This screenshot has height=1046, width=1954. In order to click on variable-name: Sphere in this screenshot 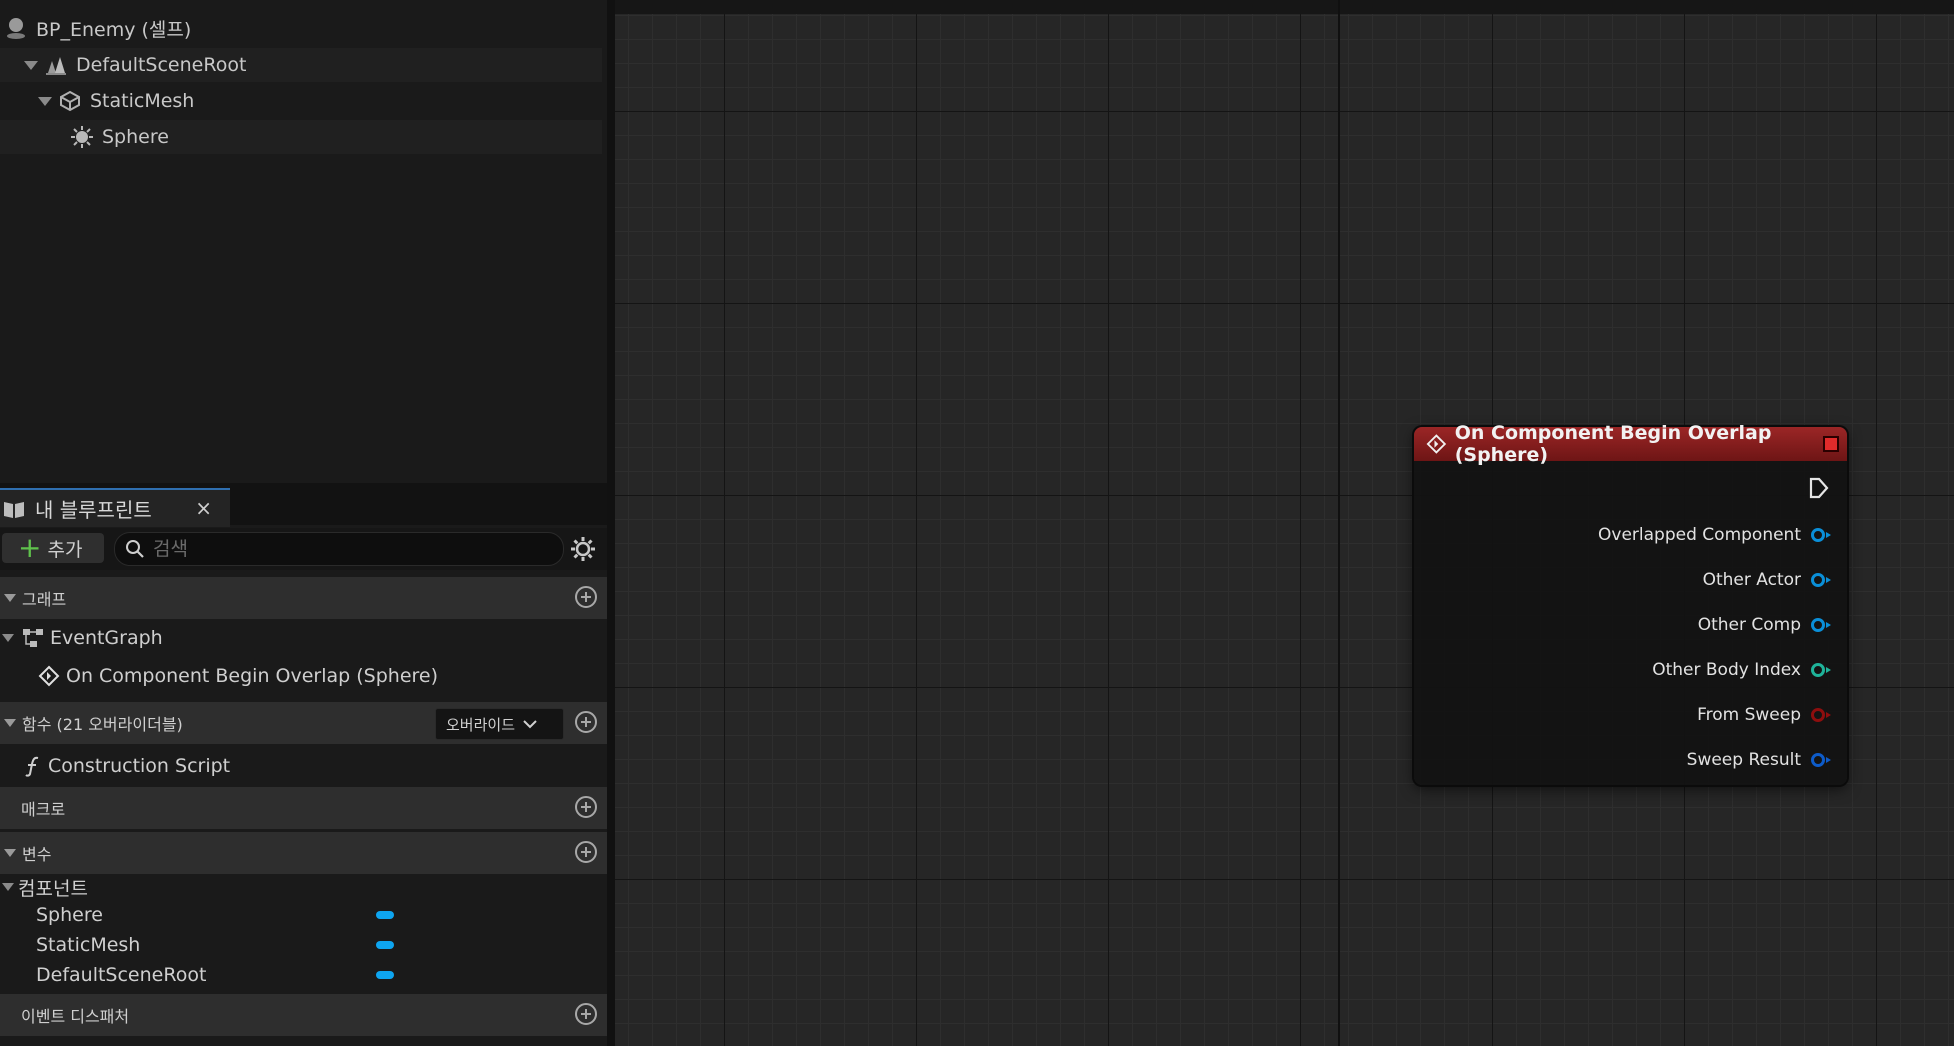, I will do `click(69, 915)`.